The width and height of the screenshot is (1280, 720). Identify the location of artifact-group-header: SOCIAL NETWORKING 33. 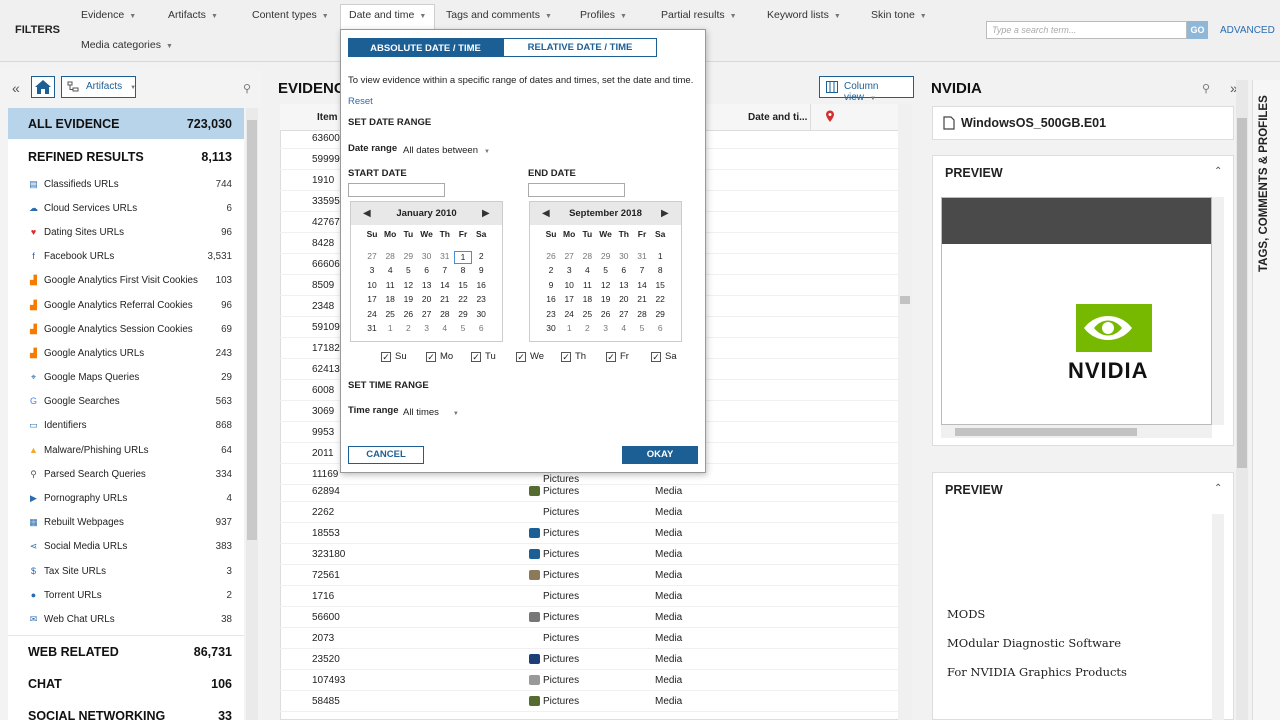
(126, 710).